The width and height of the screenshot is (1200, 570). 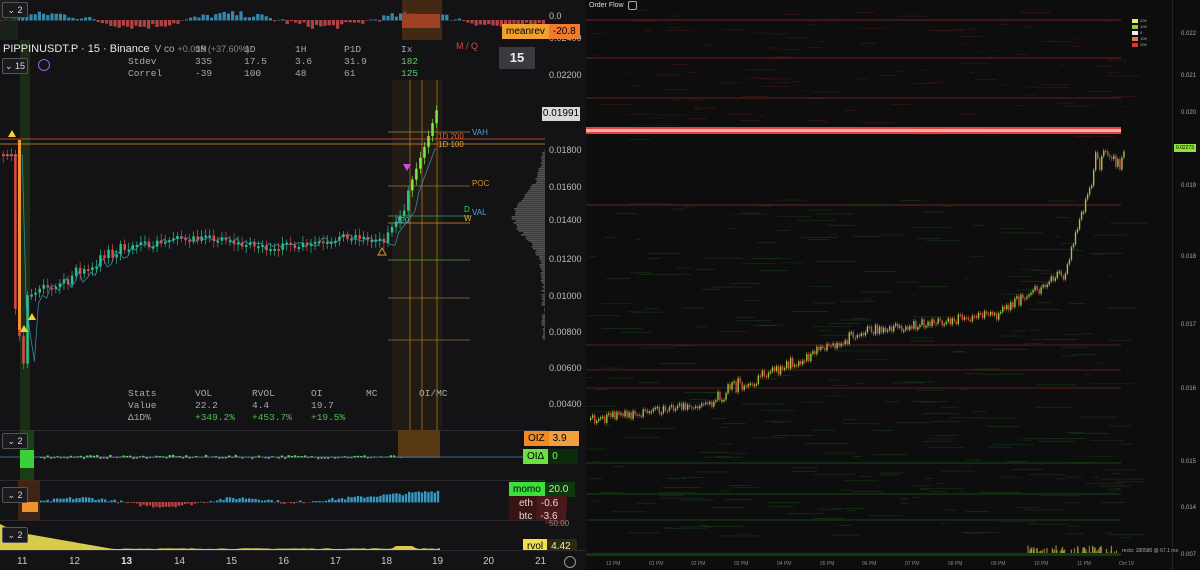 I want to click on time-tick: 20, so click(x=489, y=561).